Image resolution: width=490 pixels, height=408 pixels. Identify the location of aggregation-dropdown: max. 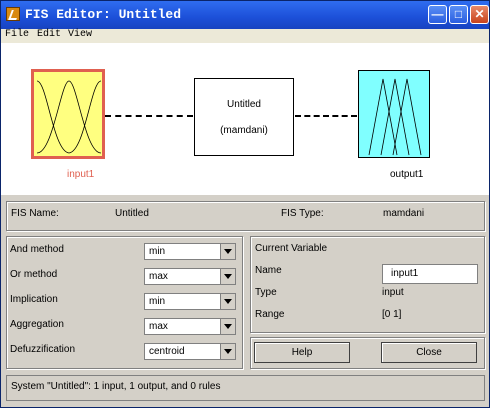
(190, 326).